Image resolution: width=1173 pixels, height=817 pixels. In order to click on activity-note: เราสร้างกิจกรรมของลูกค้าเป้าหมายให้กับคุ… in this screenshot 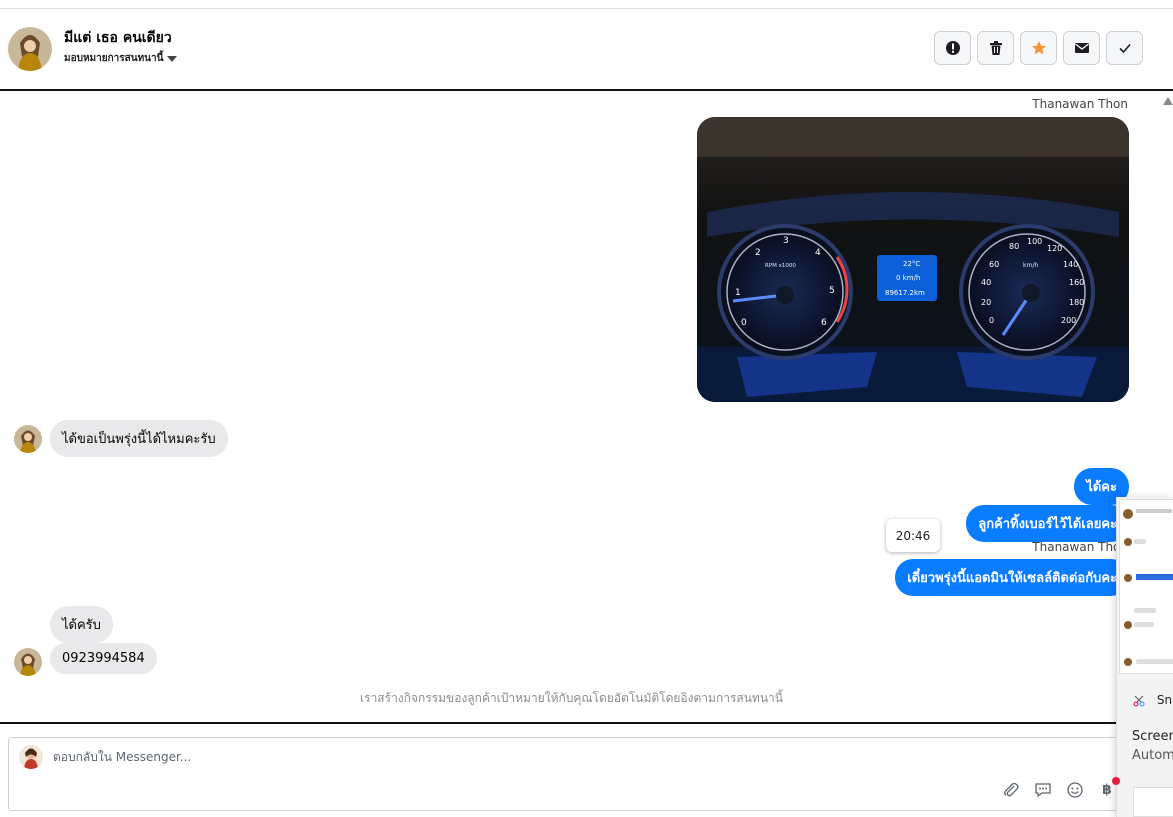, I will do `click(571, 698)`.